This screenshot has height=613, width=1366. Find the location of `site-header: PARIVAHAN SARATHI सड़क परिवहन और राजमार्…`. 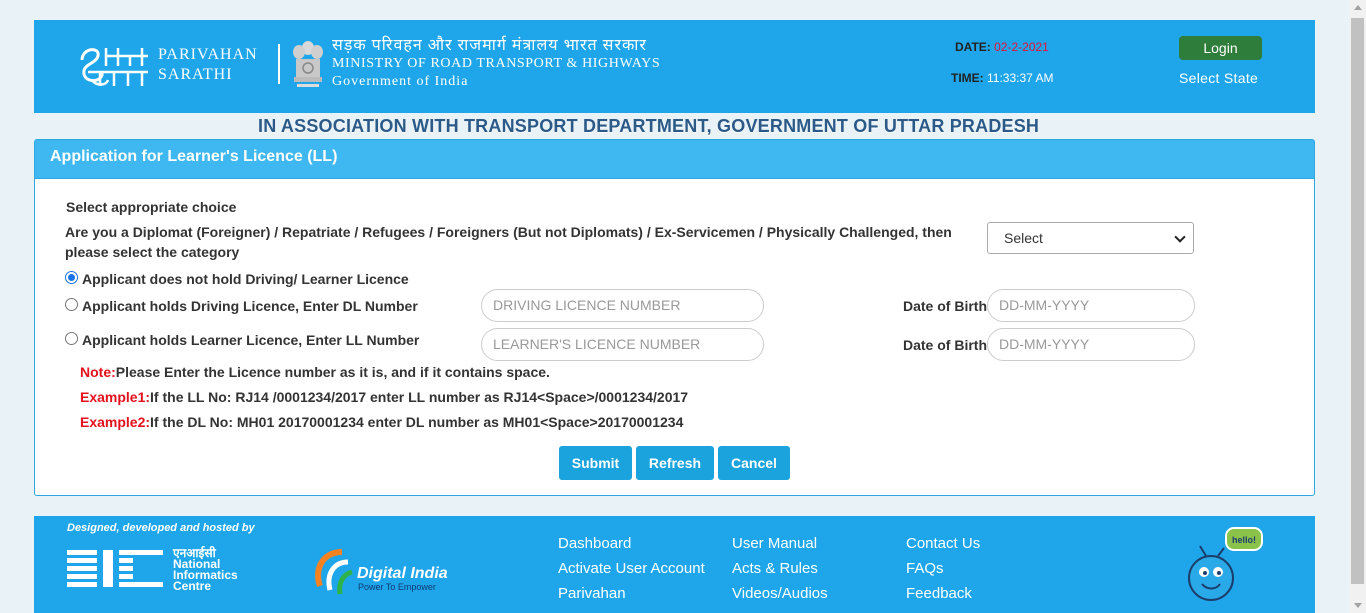

site-header: PARIVAHAN SARATHI सड़क परिवहन और राजमार्… is located at coordinates (674, 66).